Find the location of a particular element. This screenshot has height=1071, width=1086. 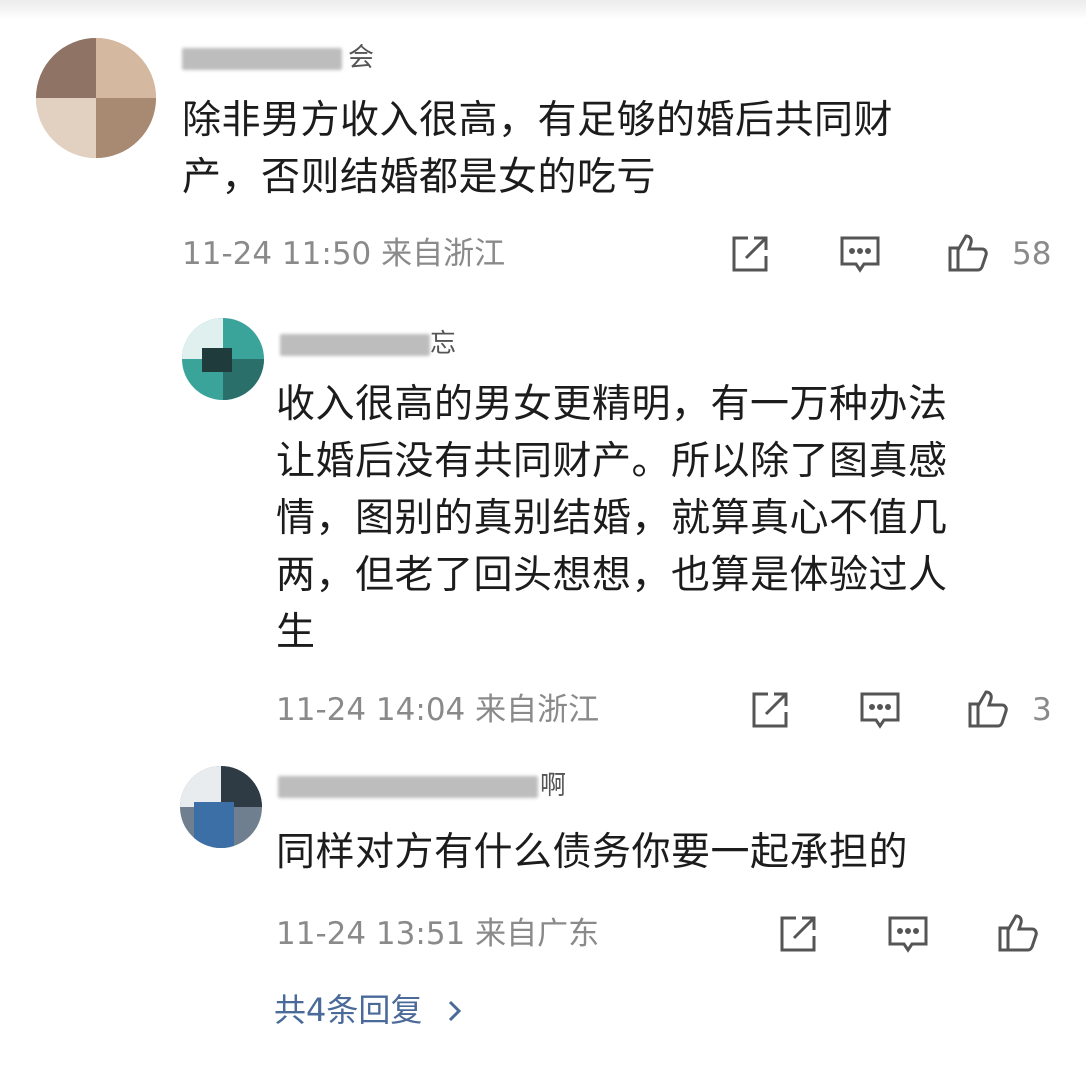

username: 会 is located at coordinates (302, 58).